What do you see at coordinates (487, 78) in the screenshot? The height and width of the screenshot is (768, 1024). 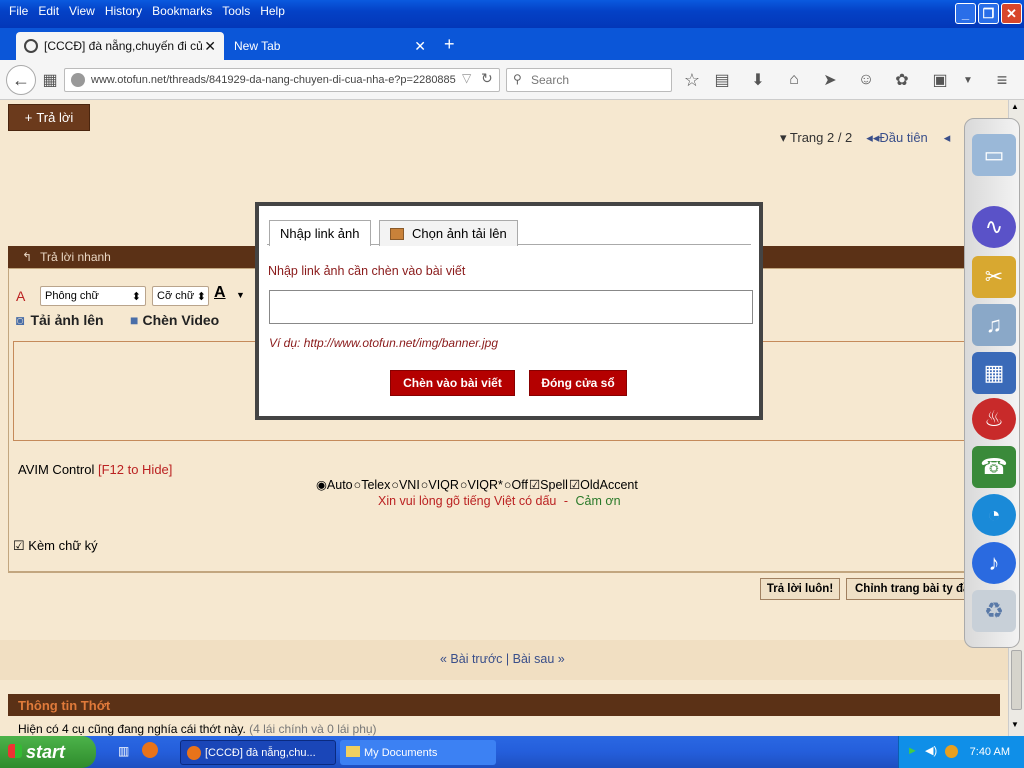 I see `reload-icon: ↻` at bounding box center [487, 78].